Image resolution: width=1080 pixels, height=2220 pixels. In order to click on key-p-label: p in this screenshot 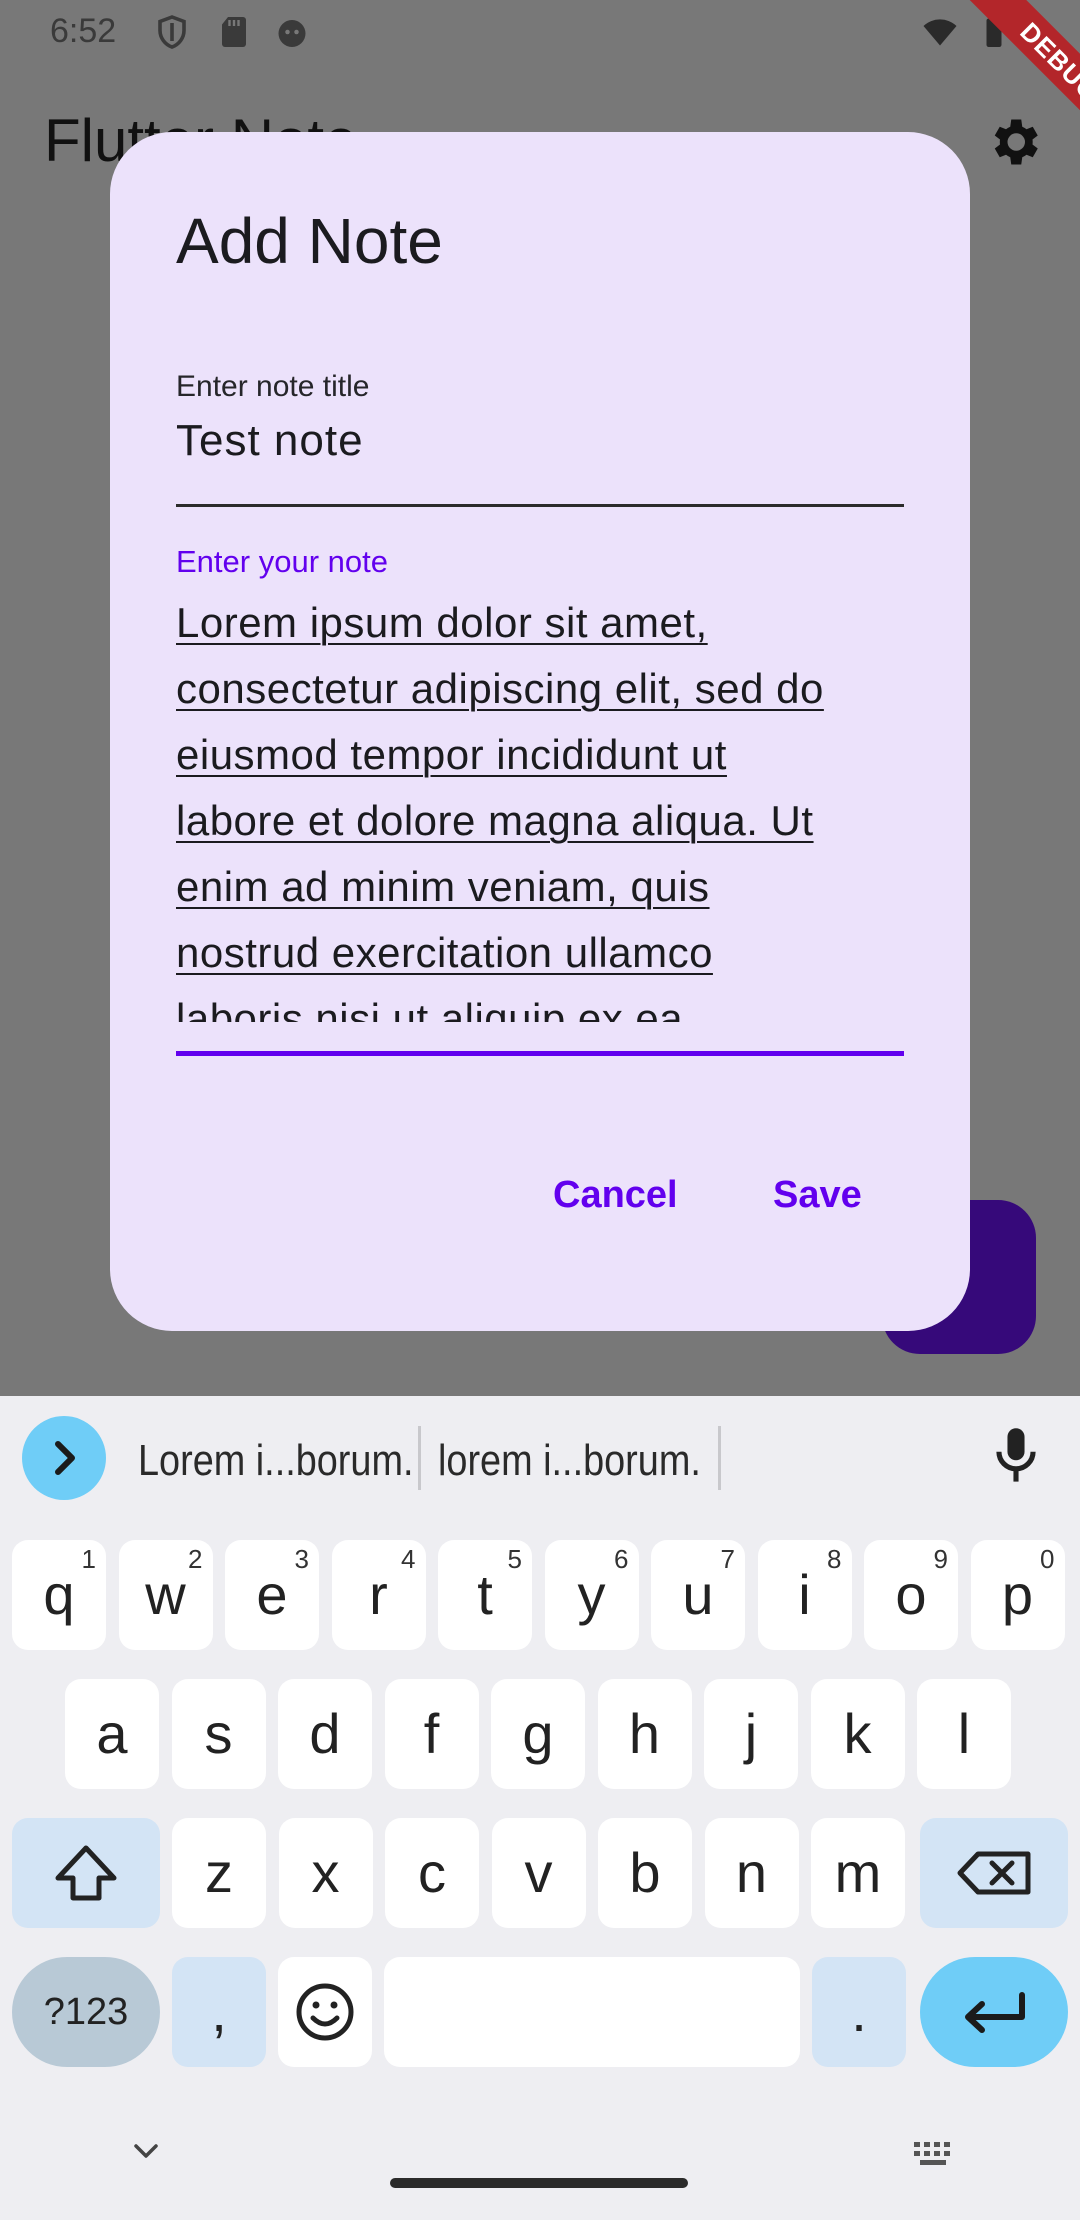, I will do `click(1017, 1594)`.